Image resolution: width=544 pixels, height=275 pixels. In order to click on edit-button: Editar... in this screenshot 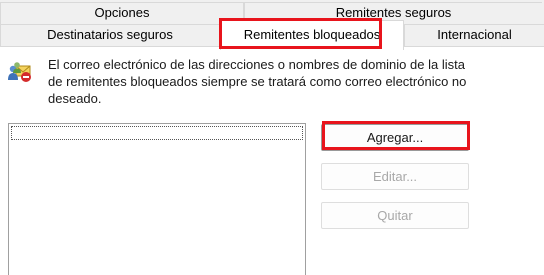, I will do `click(395, 176)`.